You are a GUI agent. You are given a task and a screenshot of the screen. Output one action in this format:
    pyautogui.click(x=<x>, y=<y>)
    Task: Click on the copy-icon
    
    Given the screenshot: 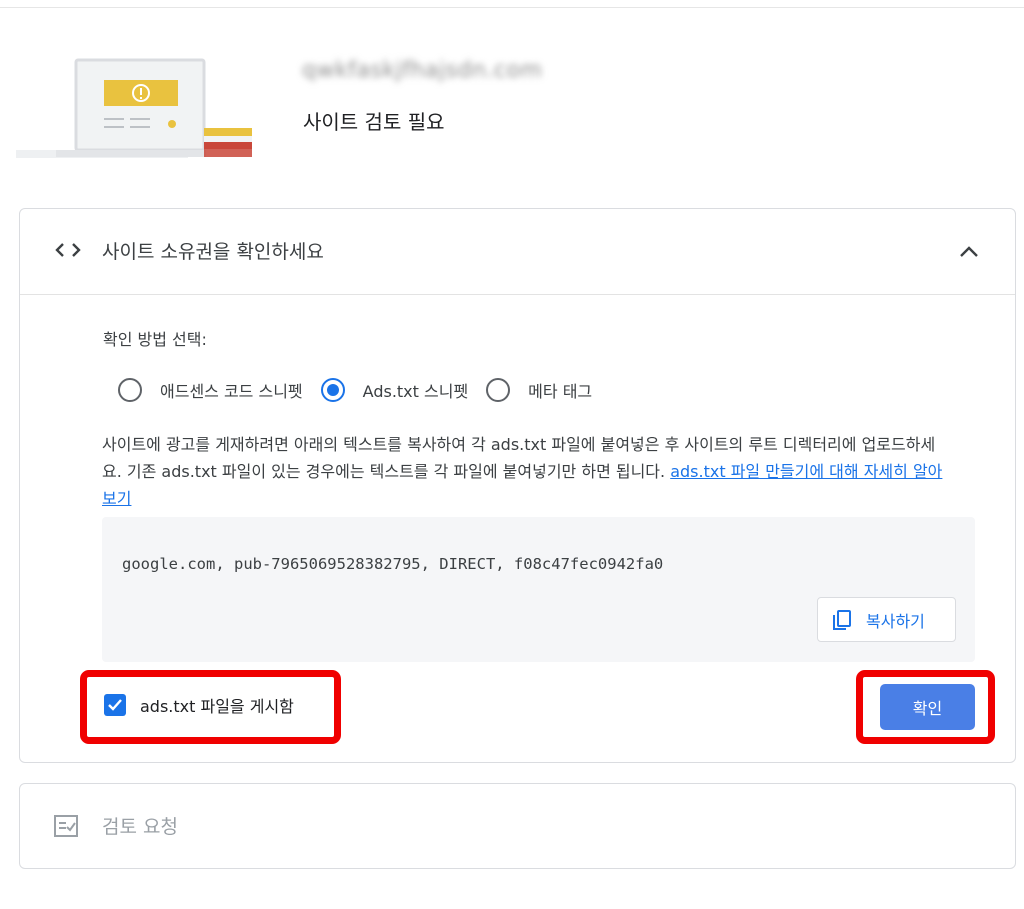 What is the action you would take?
    pyautogui.click(x=842, y=619)
    